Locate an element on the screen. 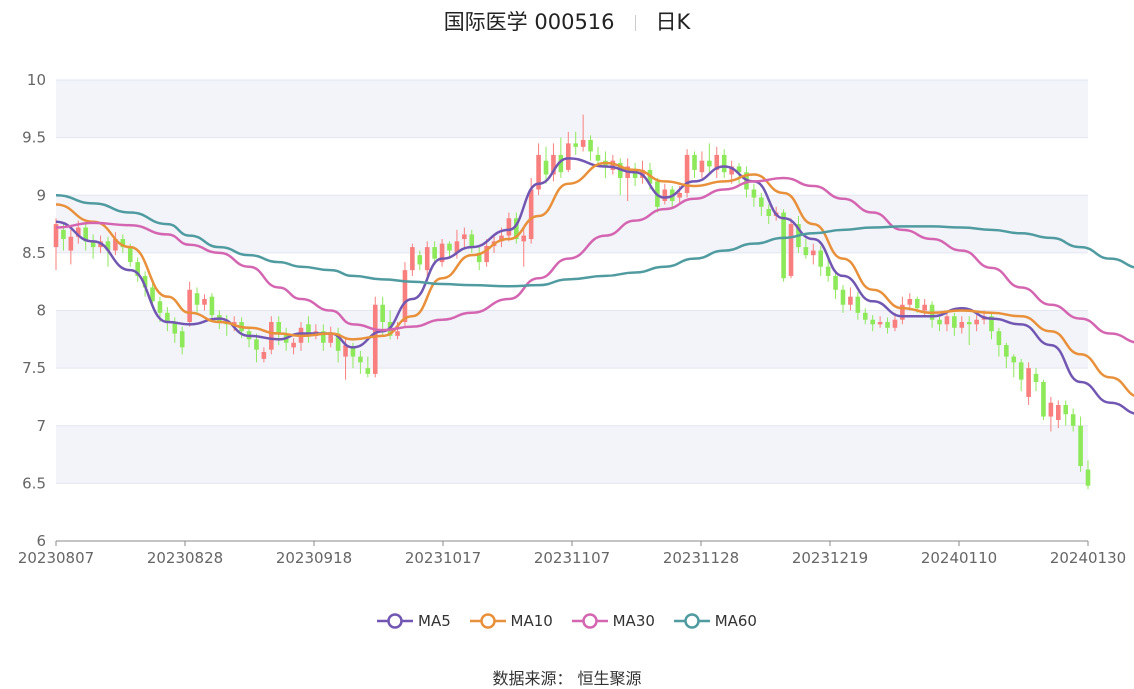  x-tick-label: 20231219 is located at coordinates (830, 558).